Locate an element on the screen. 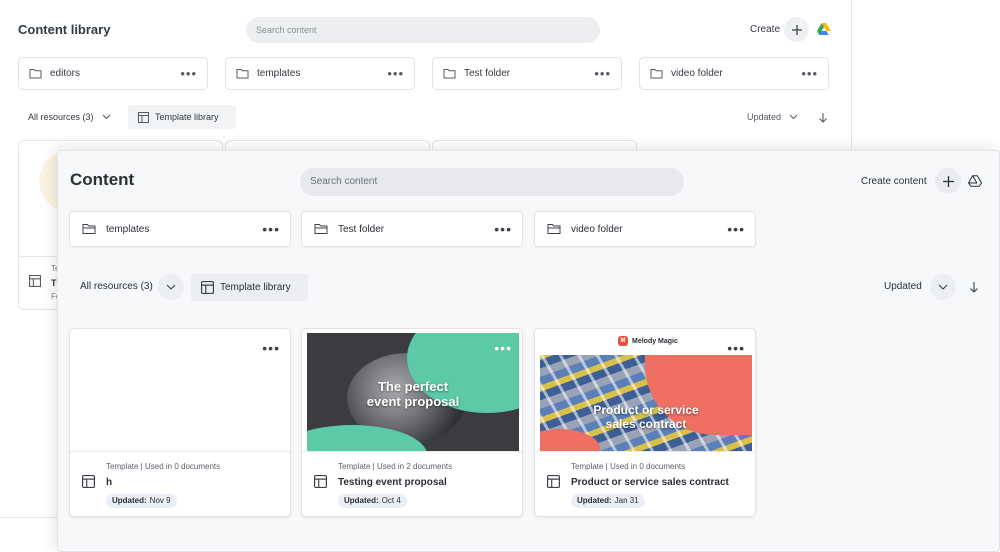 The height and width of the screenshot is (552, 1000). card-thumbnail-photo: The perfect event proposal is located at coordinates (413, 392).